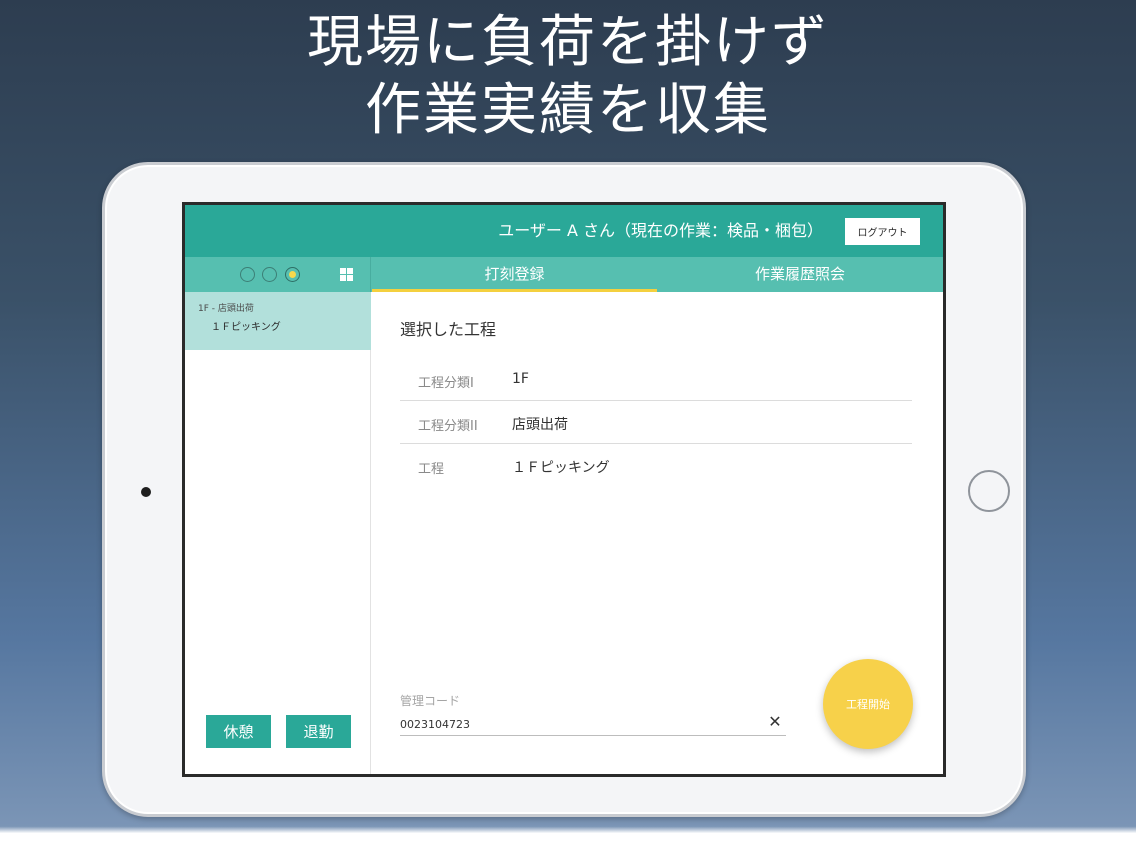 This screenshot has width=1136, height=852. I want to click on management-code-label: 管理コード, so click(430, 701).